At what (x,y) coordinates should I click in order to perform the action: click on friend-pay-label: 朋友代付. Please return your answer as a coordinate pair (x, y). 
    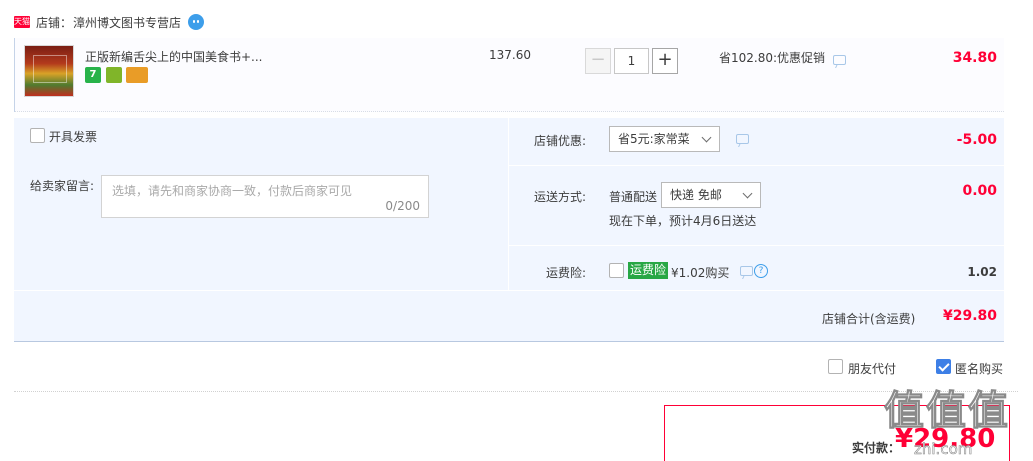
    Looking at the image, I should click on (872, 368).